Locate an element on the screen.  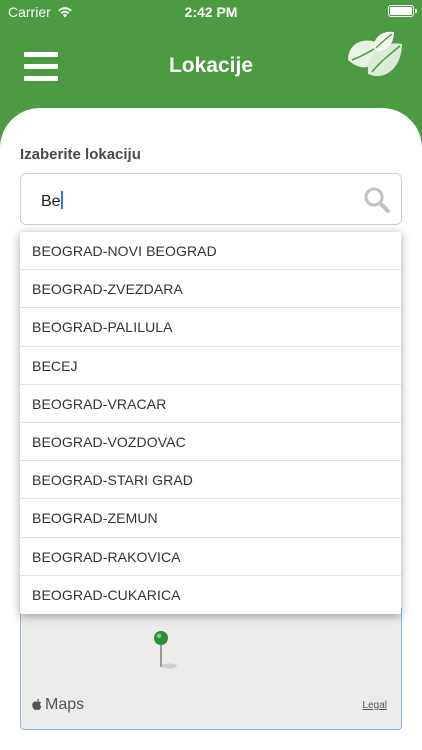
maps-label: Maps is located at coordinates (65, 704).